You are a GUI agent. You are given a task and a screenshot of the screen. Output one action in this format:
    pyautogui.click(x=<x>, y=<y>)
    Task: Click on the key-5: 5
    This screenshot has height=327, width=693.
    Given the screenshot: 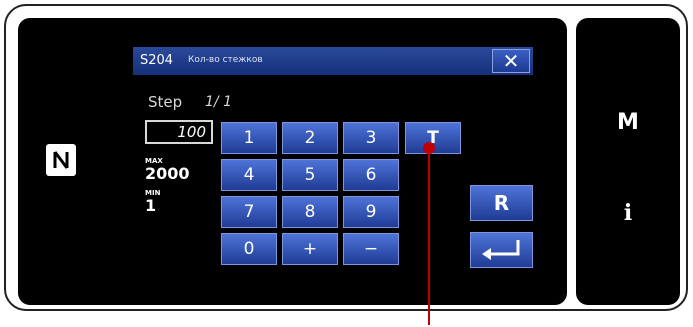 What is the action you would take?
    pyautogui.click(x=310, y=175)
    